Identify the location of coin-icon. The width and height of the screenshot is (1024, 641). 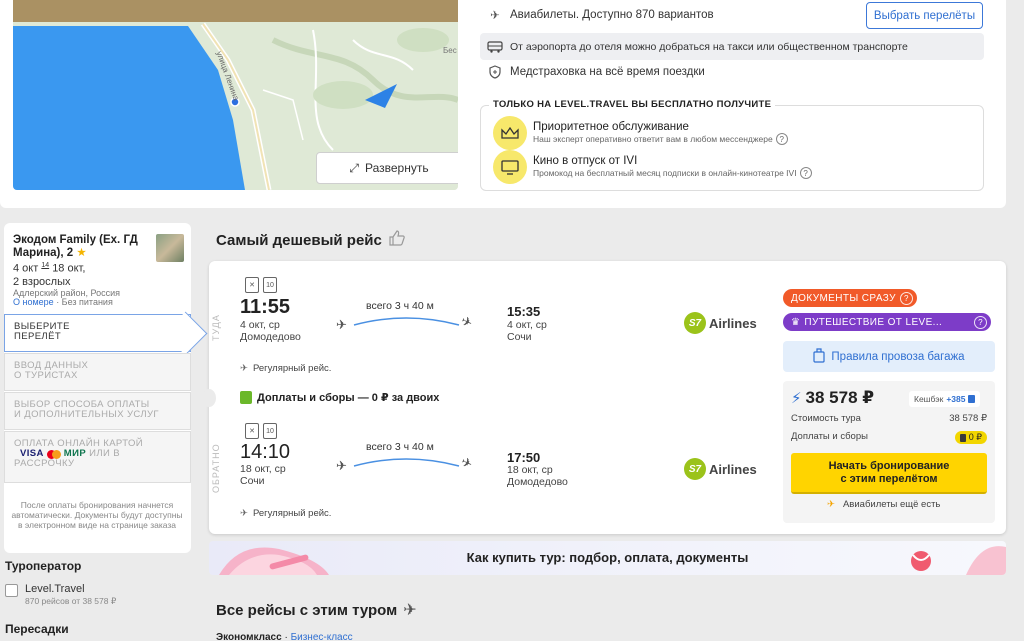
(972, 399).